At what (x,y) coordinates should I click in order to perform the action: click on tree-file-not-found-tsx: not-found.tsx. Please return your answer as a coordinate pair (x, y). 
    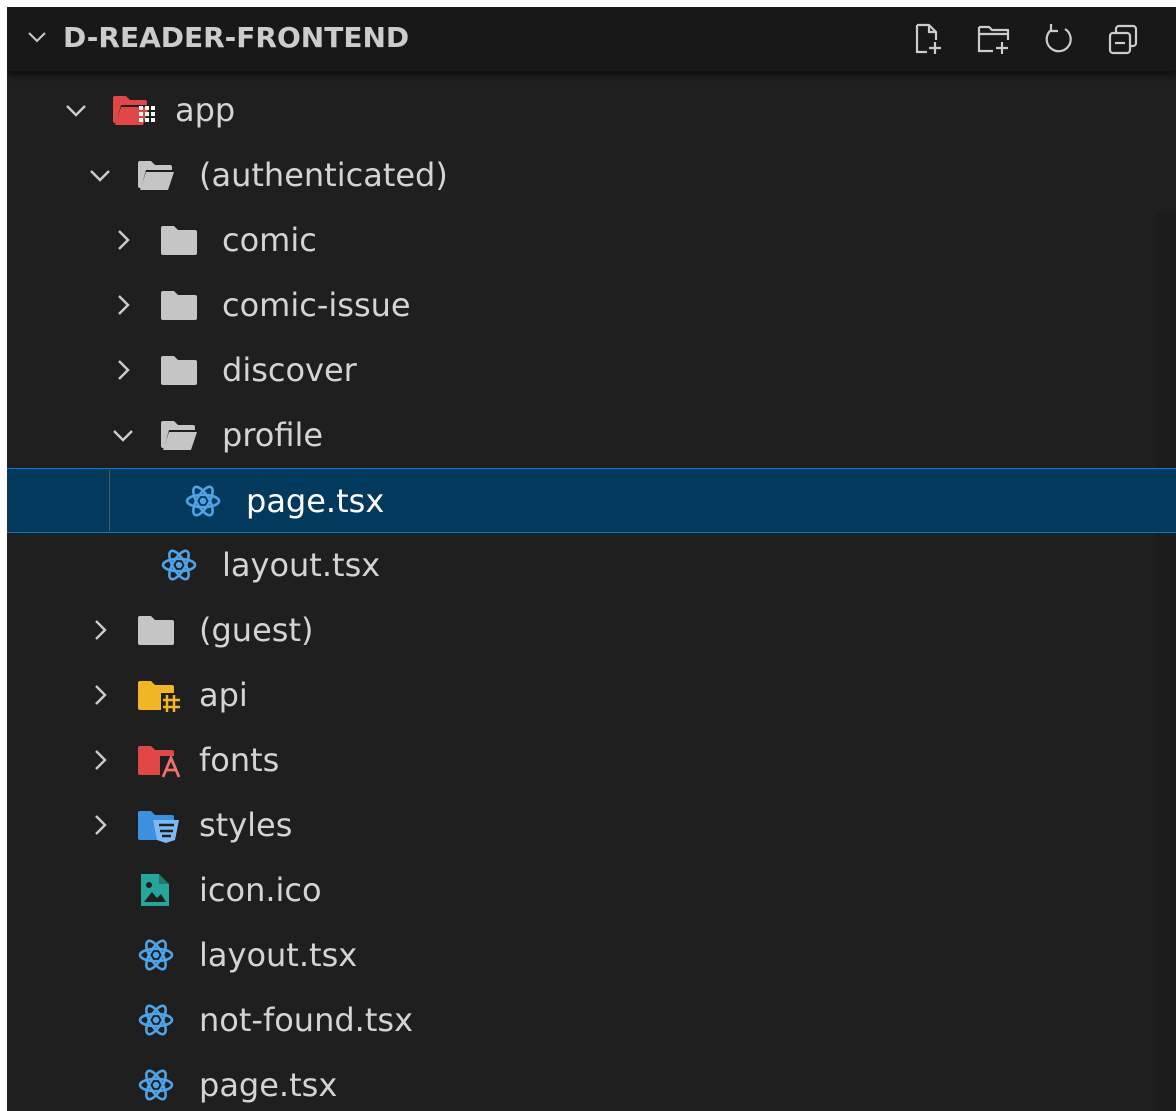
    Looking at the image, I should click on (591, 1020).